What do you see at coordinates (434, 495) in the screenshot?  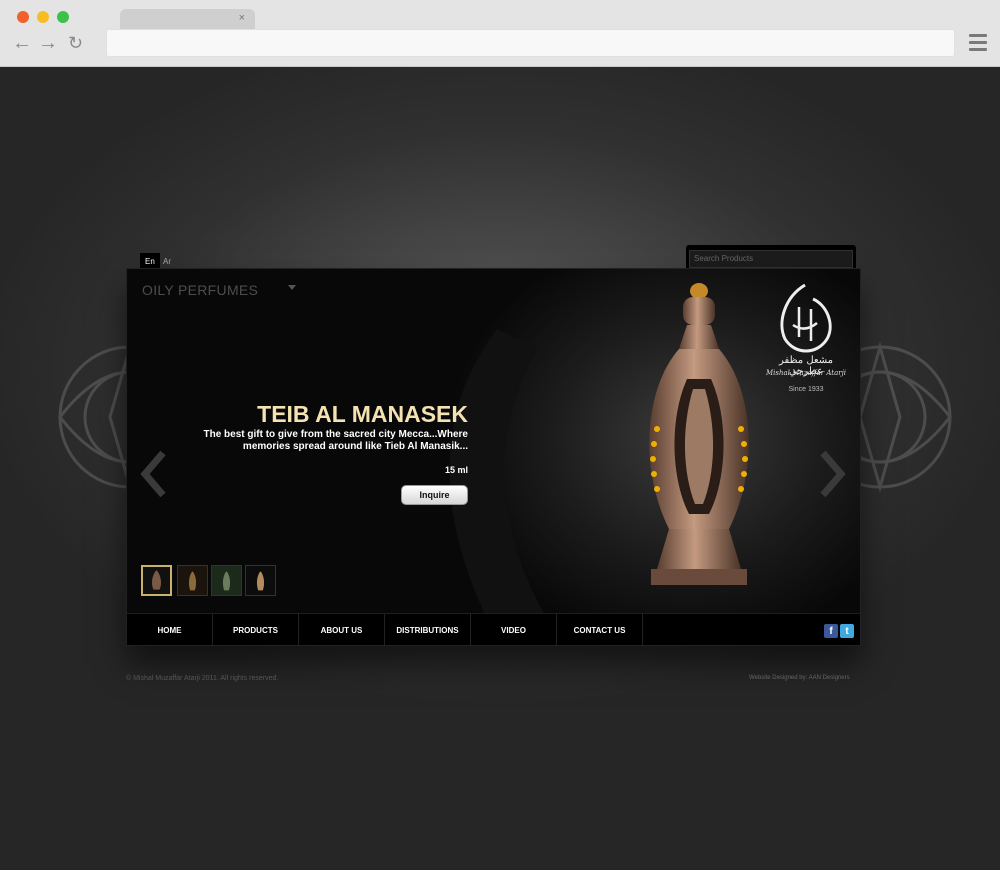 I see `inquire-button: Inquire` at bounding box center [434, 495].